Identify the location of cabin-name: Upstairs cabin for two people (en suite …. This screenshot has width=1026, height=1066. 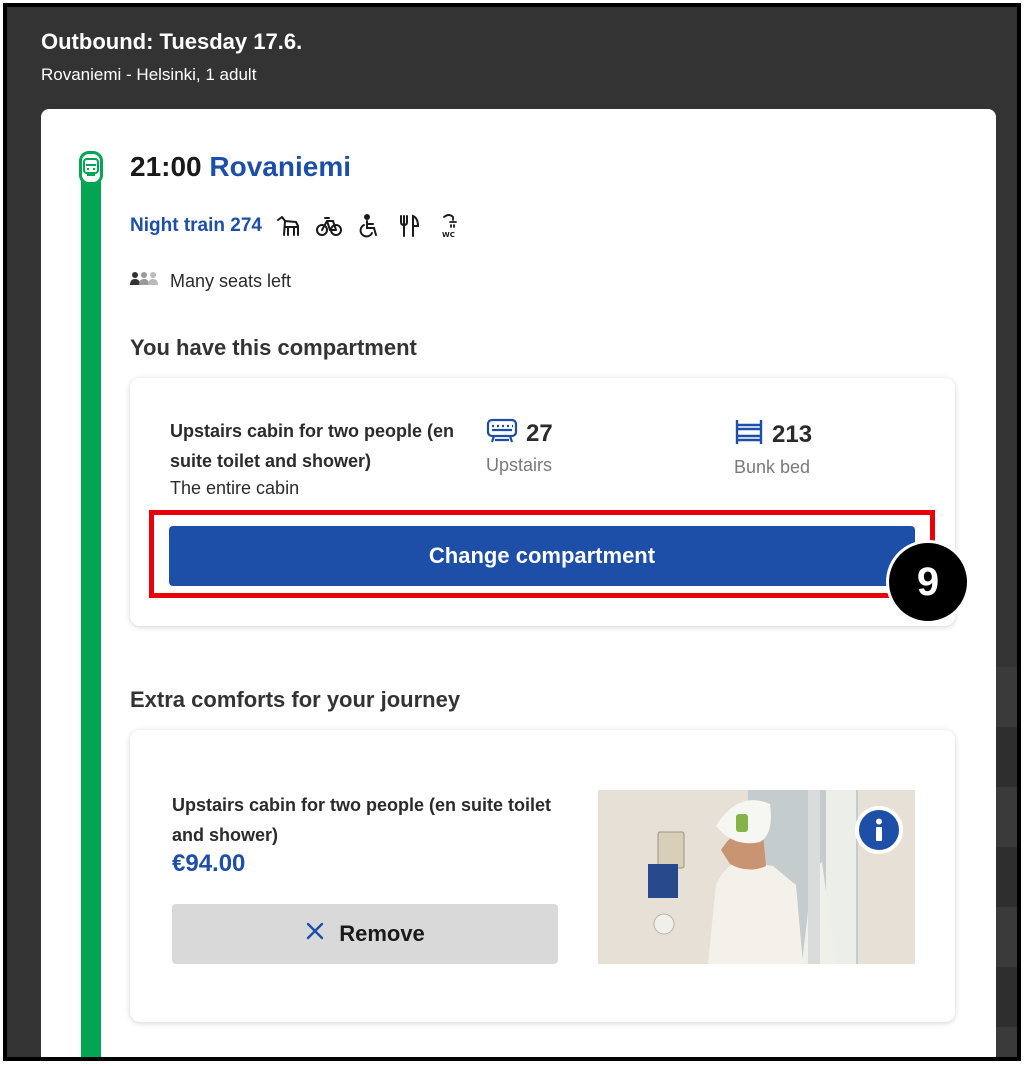
(312, 446).